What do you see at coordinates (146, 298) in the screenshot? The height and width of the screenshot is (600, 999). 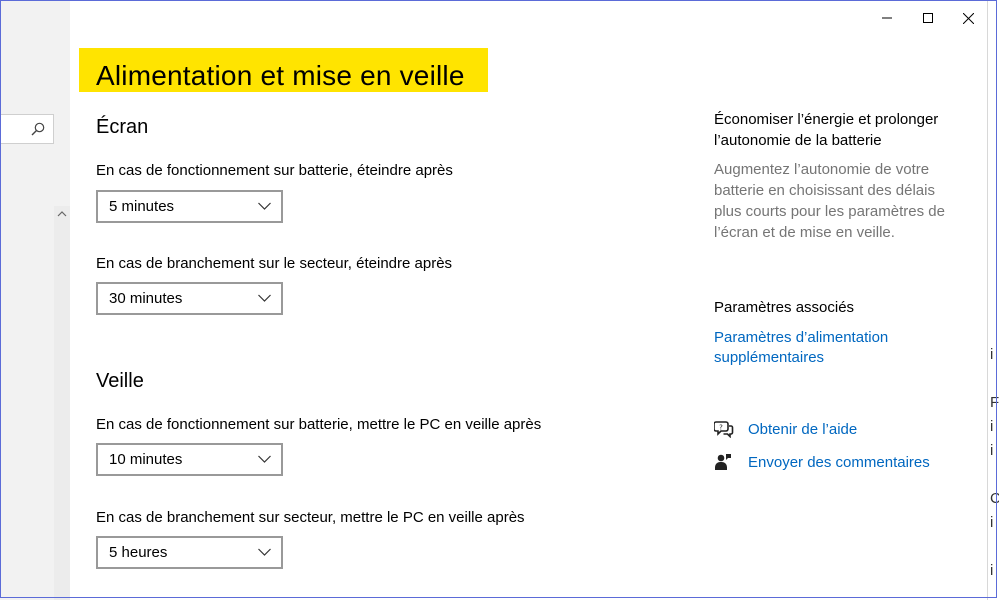 I see `dropdown-value: 30 minutes` at bounding box center [146, 298].